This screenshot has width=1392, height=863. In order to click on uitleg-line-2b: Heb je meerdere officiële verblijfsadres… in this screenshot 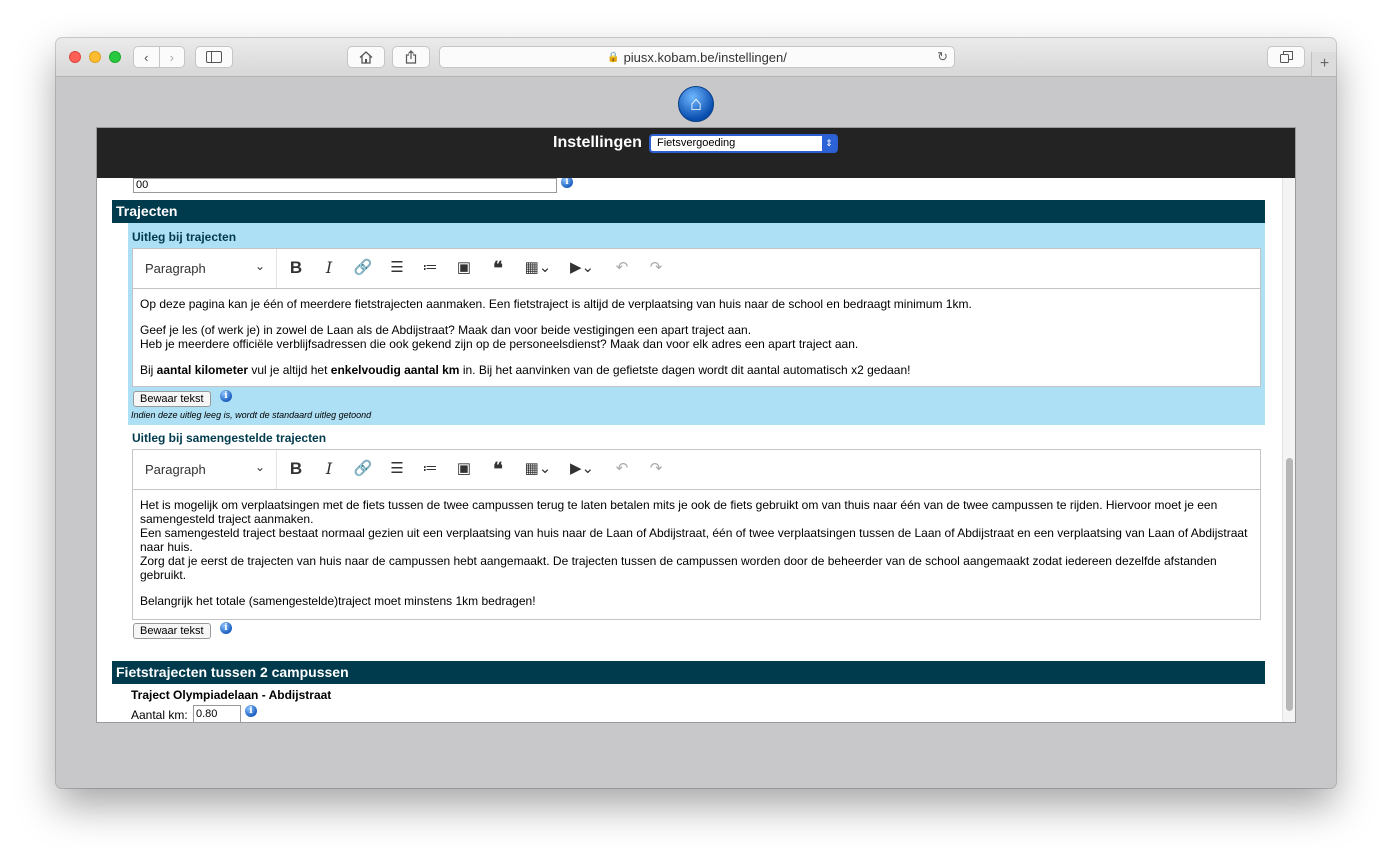, I will do `click(499, 344)`.